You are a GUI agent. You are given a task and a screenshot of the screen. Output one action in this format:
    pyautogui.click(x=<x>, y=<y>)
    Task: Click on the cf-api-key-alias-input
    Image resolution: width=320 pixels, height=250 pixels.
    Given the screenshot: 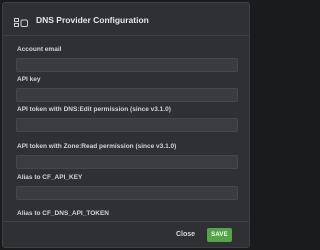 What is the action you would take?
    pyautogui.click(x=127, y=193)
    